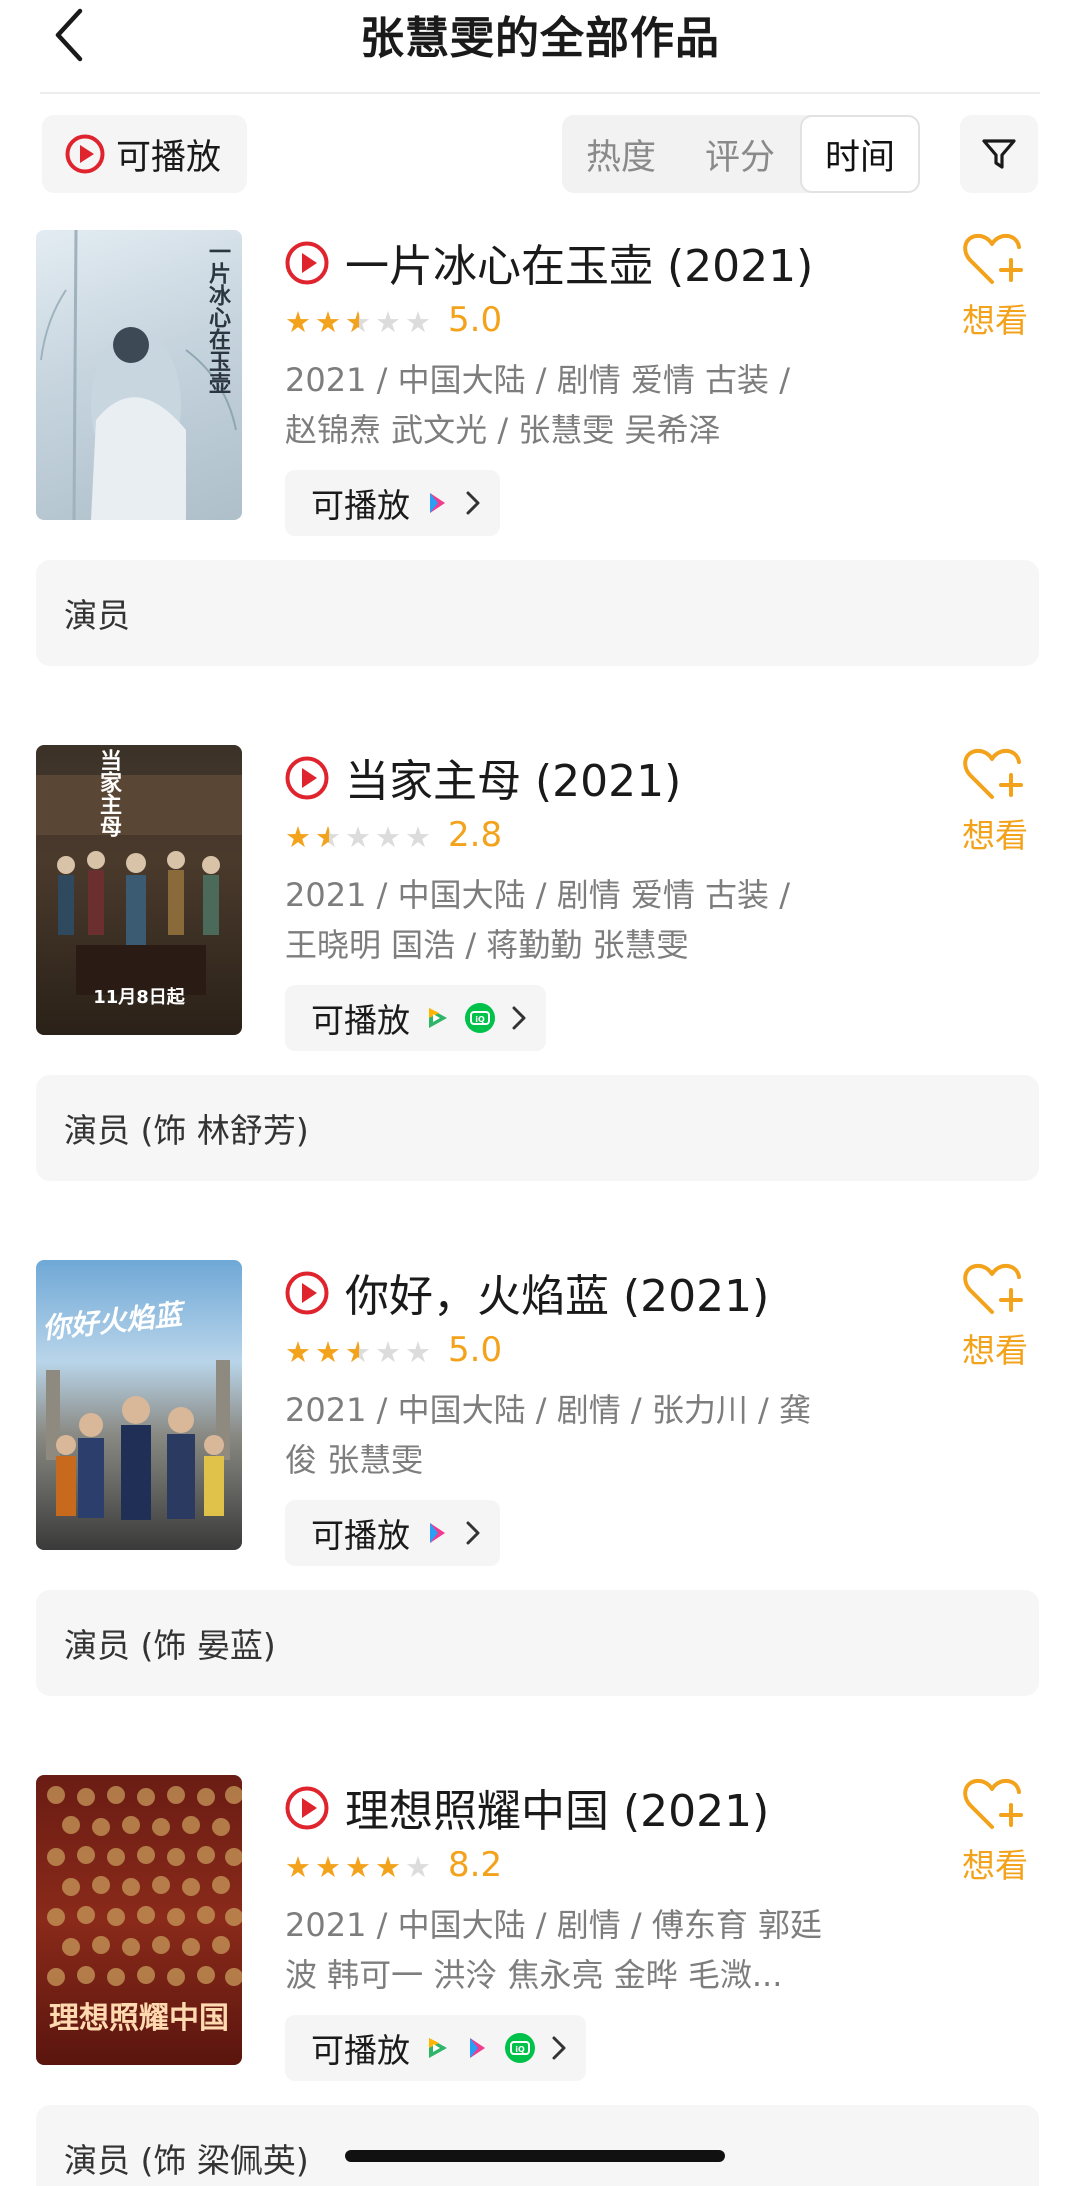  Describe the element at coordinates (548, 1410) in the screenshot. I see `film-meta-line: 2021 / 中国大陆 / 剧情 / 张力川 / 龚` at that location.